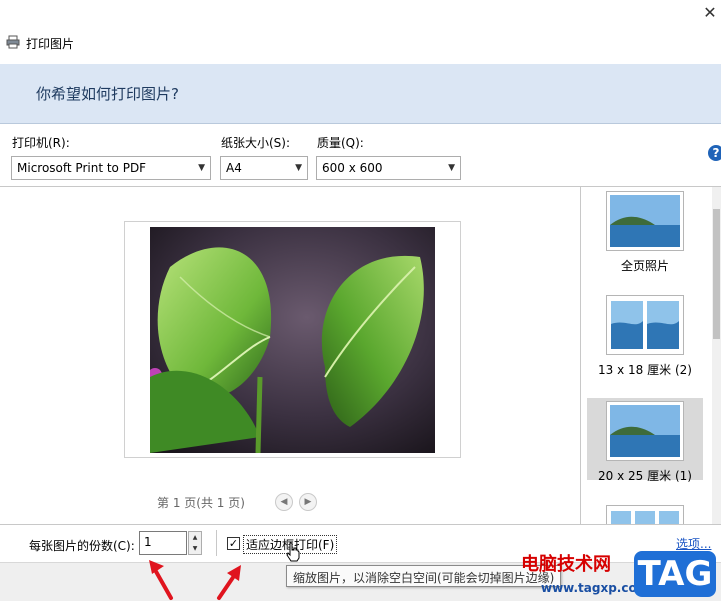 This screenshot has width=721, height=601. I want to click on dialog-title: 打印图片, so click(50, 43).